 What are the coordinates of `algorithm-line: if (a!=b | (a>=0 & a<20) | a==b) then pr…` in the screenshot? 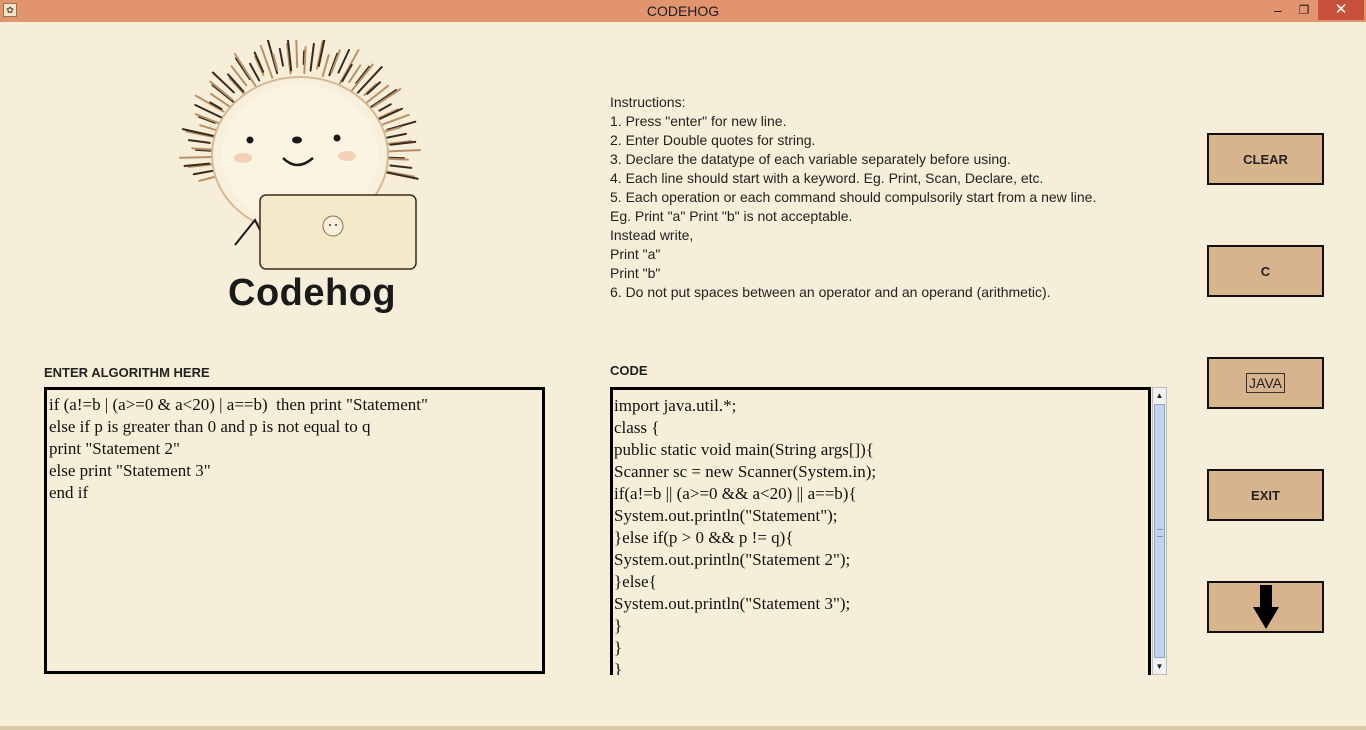 It's located at (238, 404).